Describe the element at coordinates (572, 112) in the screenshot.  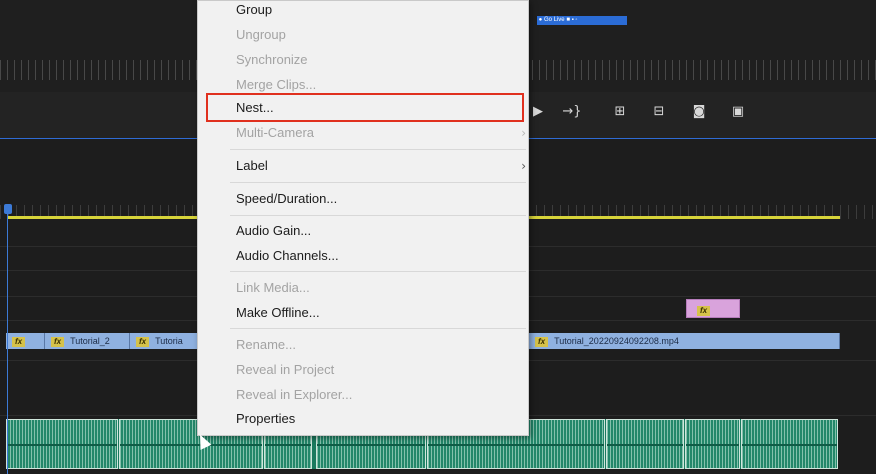
I see `step-forward-icon: →}` at that location.